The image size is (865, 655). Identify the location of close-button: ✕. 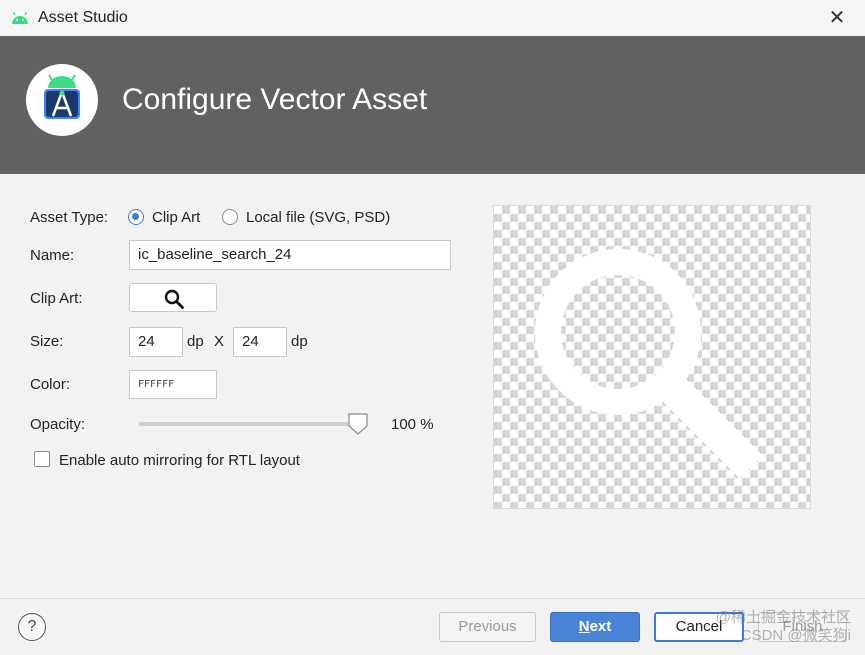
(837, 18).